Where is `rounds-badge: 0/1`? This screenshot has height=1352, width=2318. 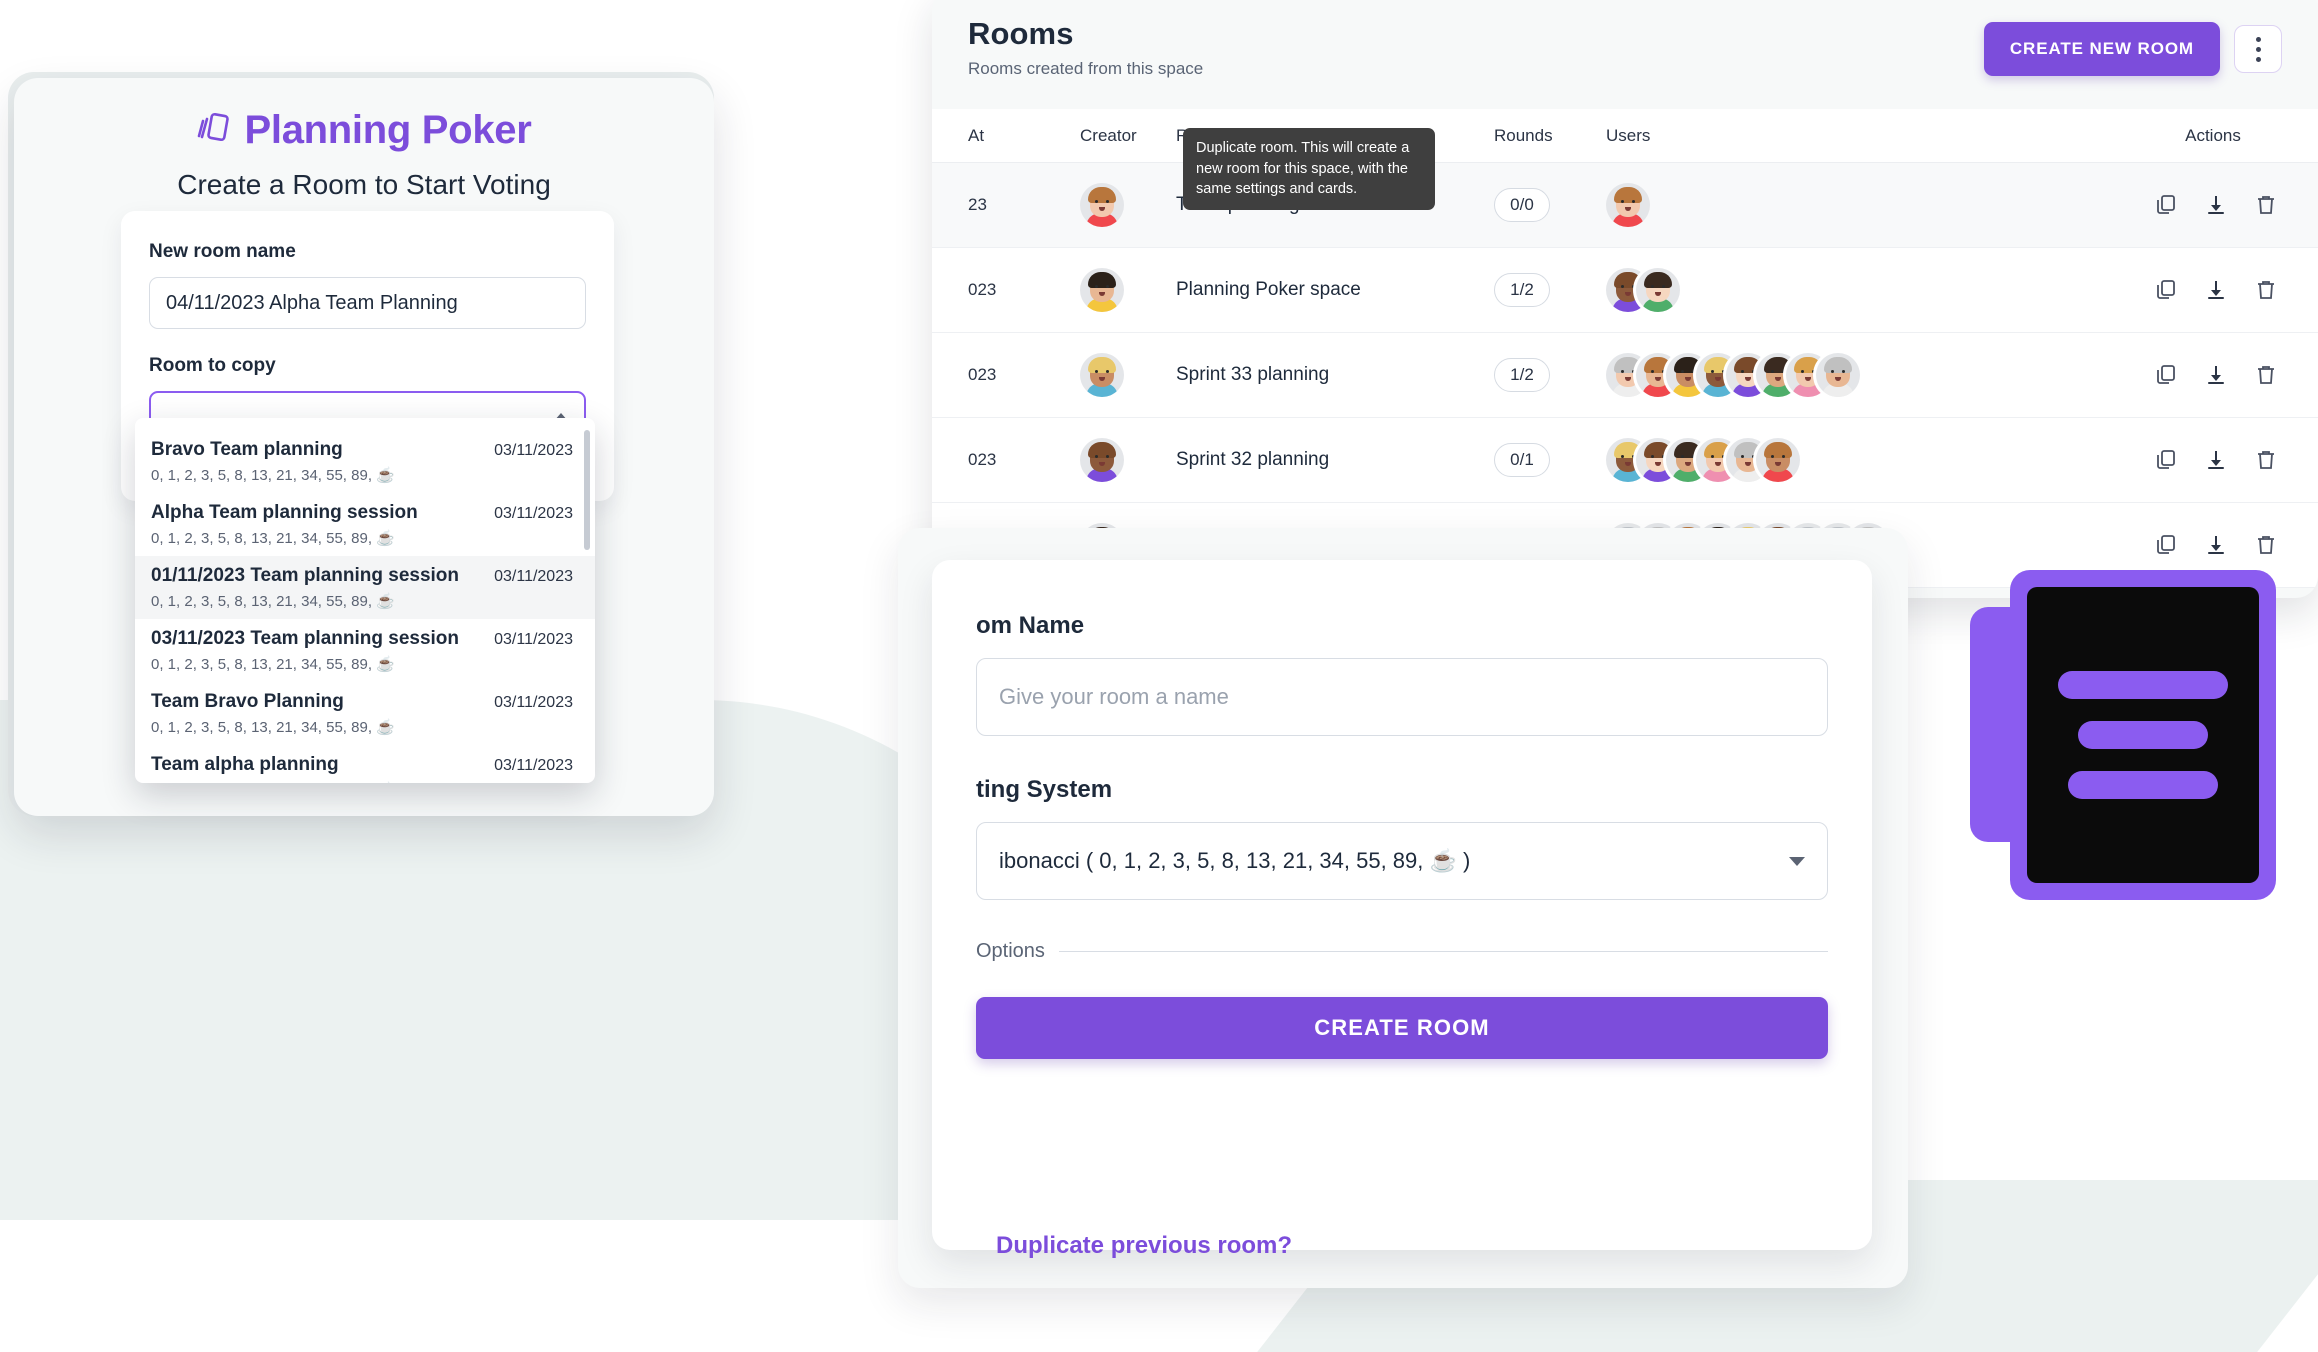
rounds-badge: 0/1 is located at coordinates (1522, 460).